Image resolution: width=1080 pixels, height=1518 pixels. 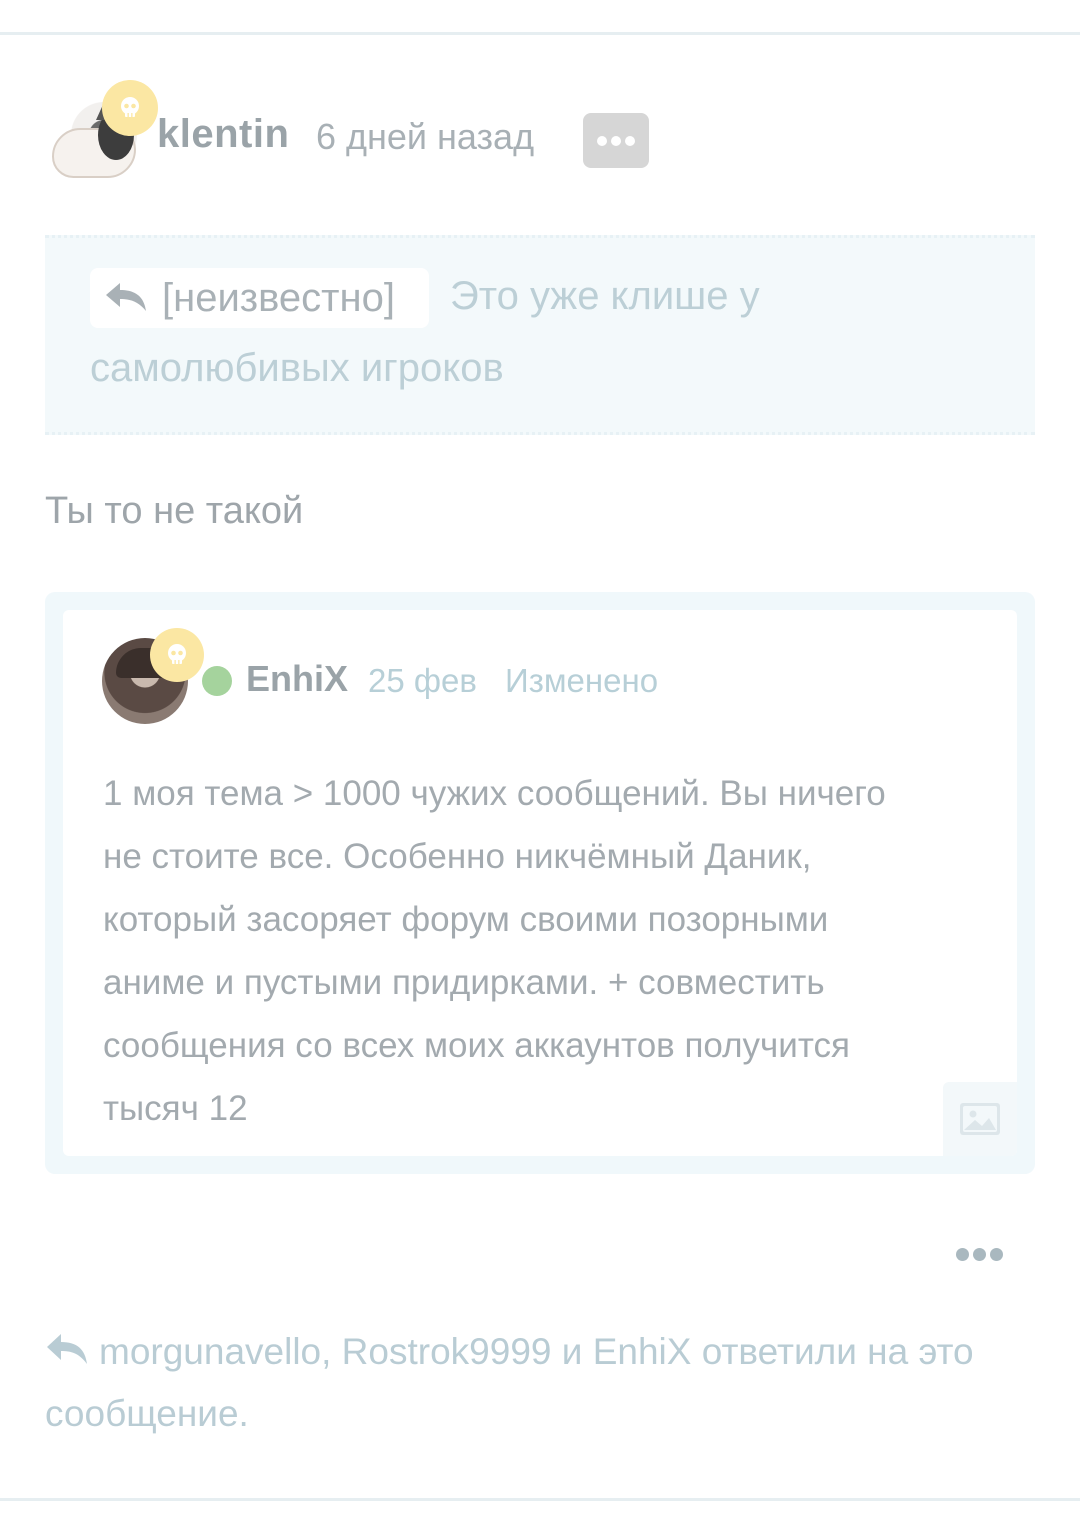 I want to click on author-username: klentin, so click(x=223, y=134).